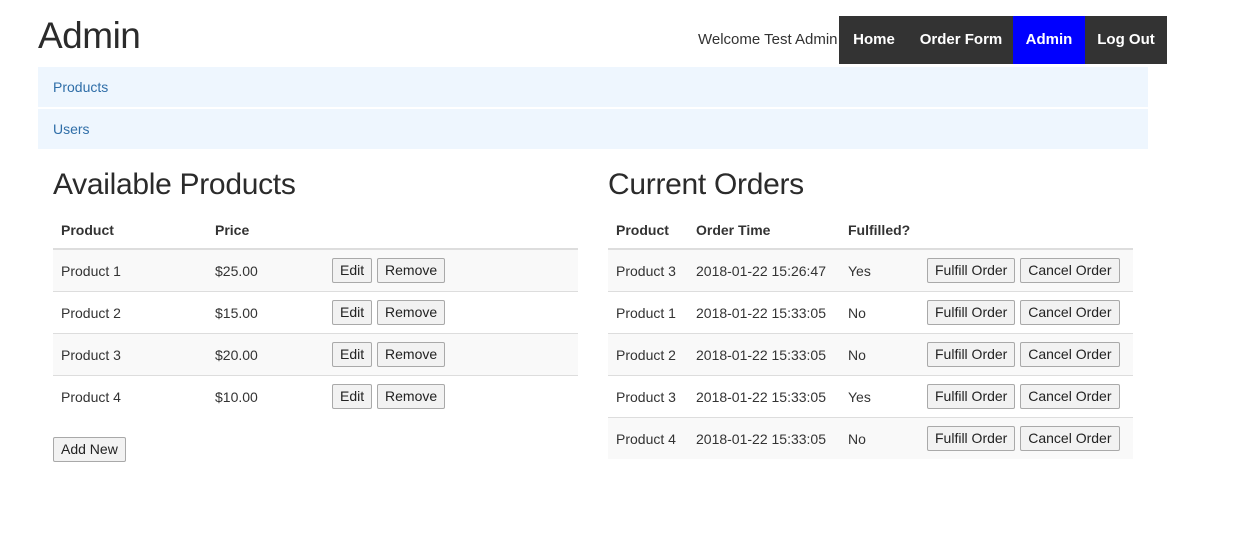 The image size is (1246, 537). I want to click on order-product: Product 2, so click(648, 354).